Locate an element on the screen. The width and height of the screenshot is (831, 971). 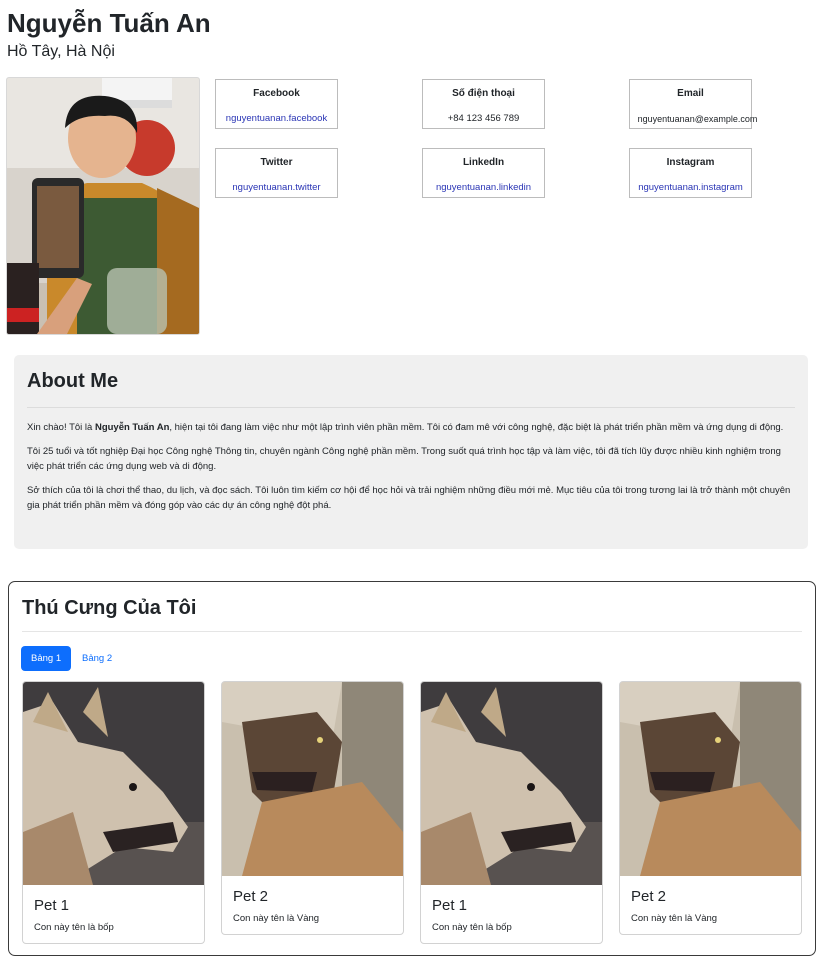
profile-name: Nguyễn Tuấn An is located at coordinates (109, 23).